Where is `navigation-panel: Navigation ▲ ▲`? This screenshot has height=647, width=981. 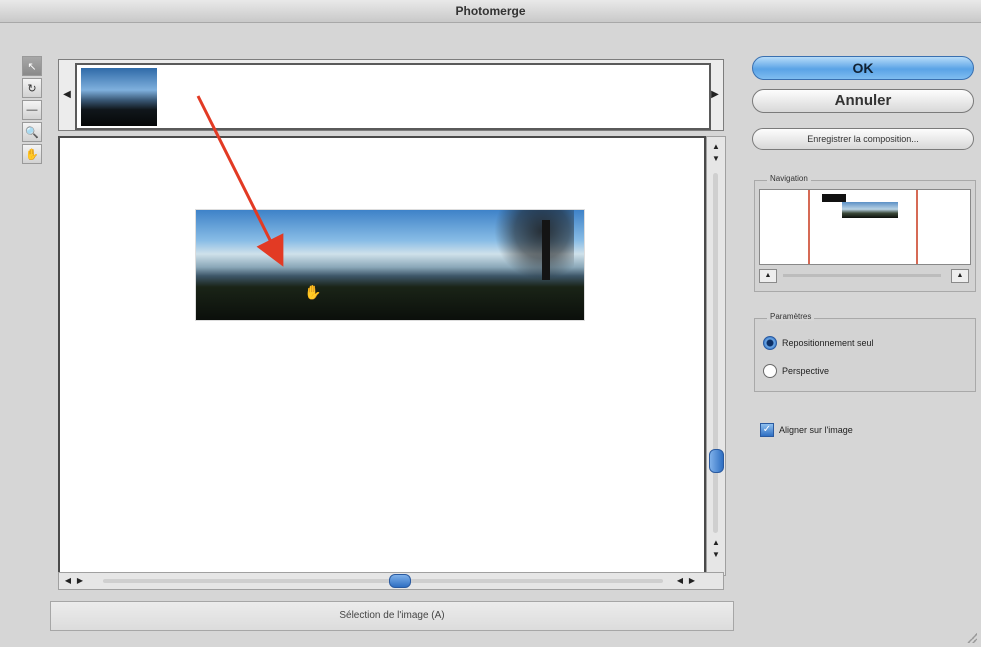 navigation-panel: Navigation ▲ ▲ is located at coordinates (865, 233).